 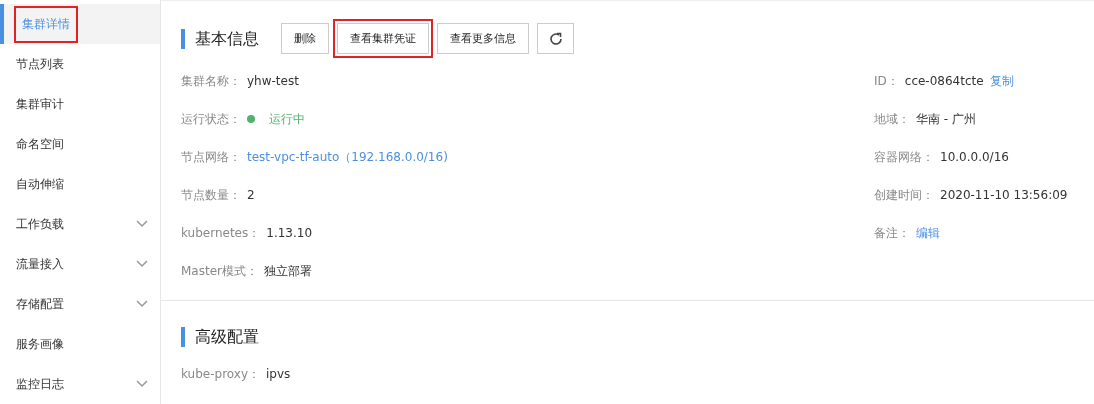 I want to click on field-value: 2, so click(x=251, y=195).